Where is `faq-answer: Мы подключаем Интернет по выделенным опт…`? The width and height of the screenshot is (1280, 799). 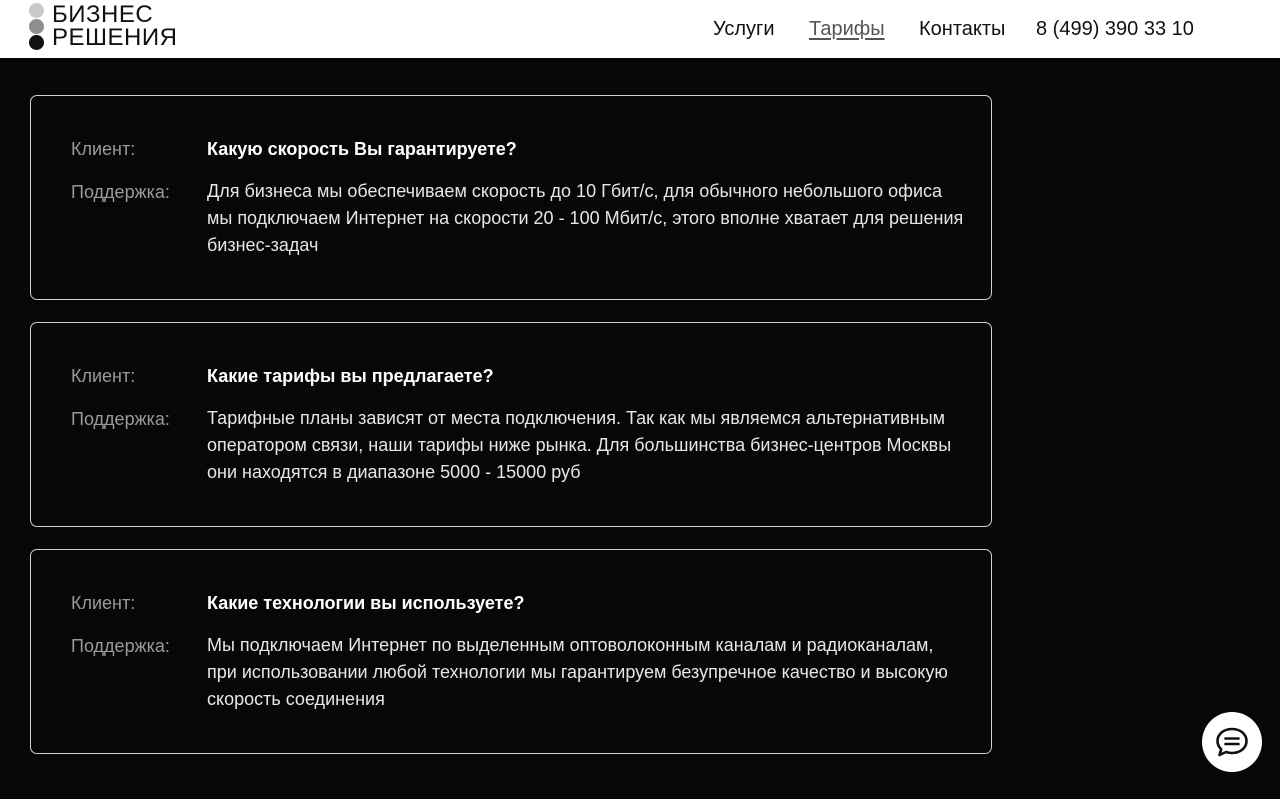 faq-answer: Мы подключаем Интернет по выделенным опт… is located at coordinates (577, 672).